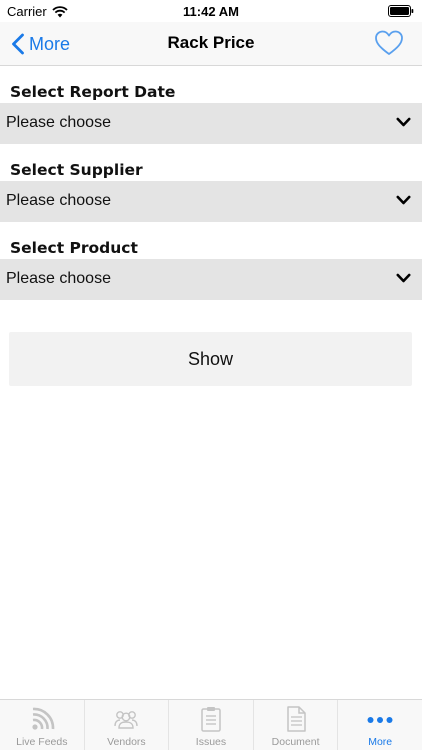  I want to click on report-date-value: Please choose, so click(58, 122).